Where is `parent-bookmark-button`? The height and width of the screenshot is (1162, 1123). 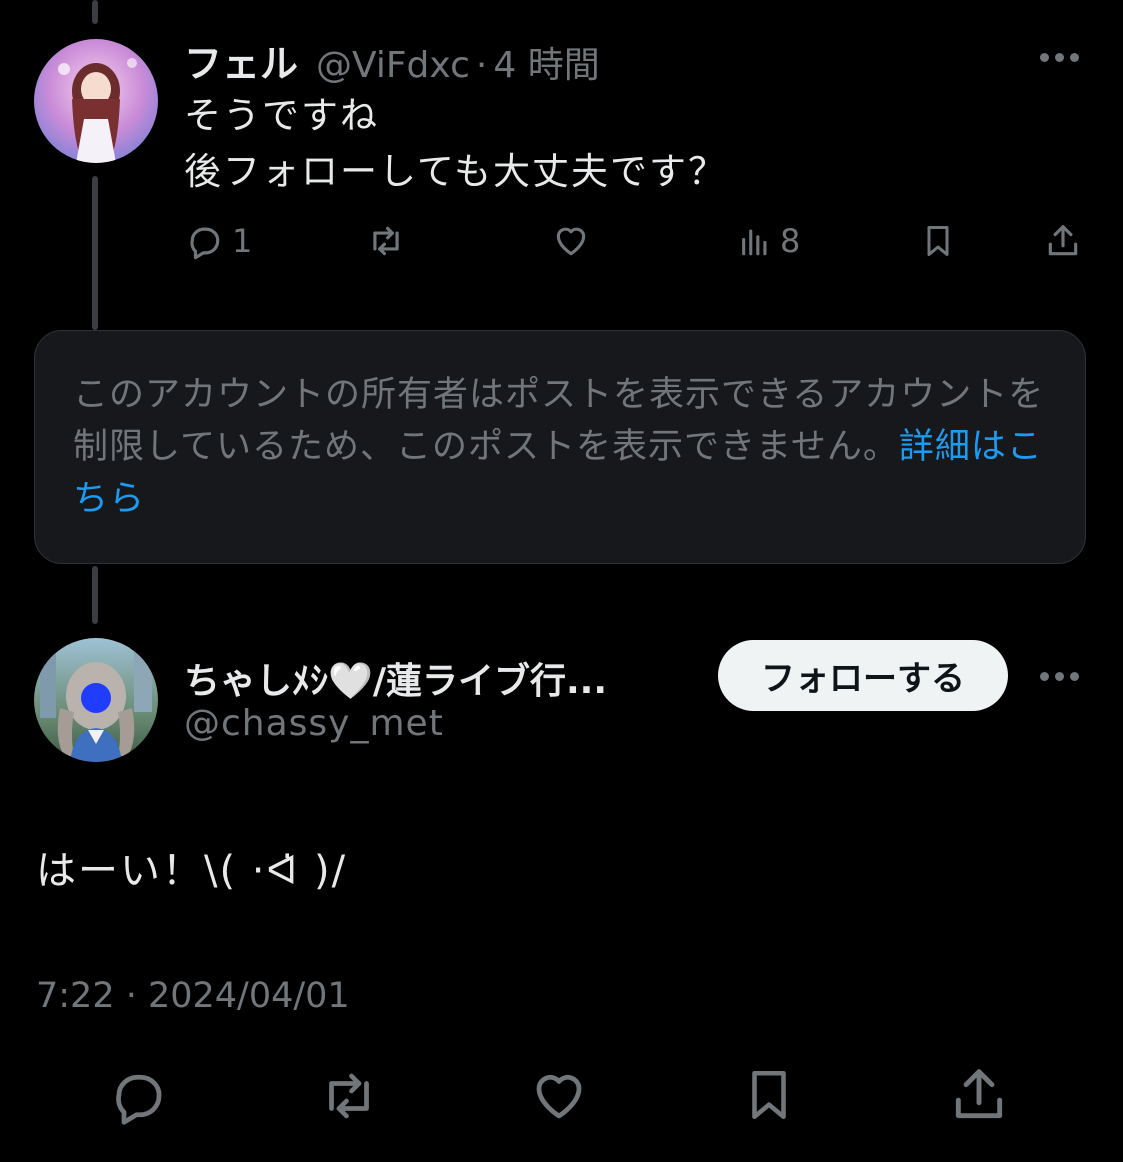 parent-bookmark-button is located at coordinates (938, 241).